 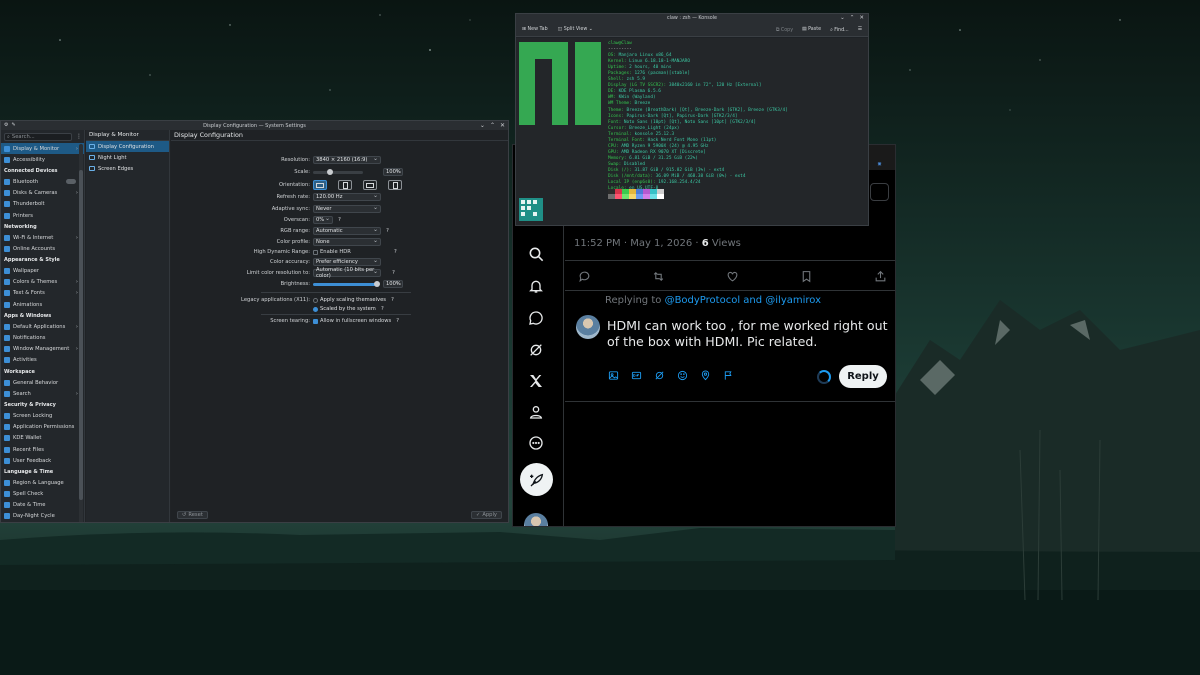 What do you see at coordinates (535, 29) in the screenshot?
I see `new-tab-button: ⊞ New Tab` at bounding box center [535, 29].